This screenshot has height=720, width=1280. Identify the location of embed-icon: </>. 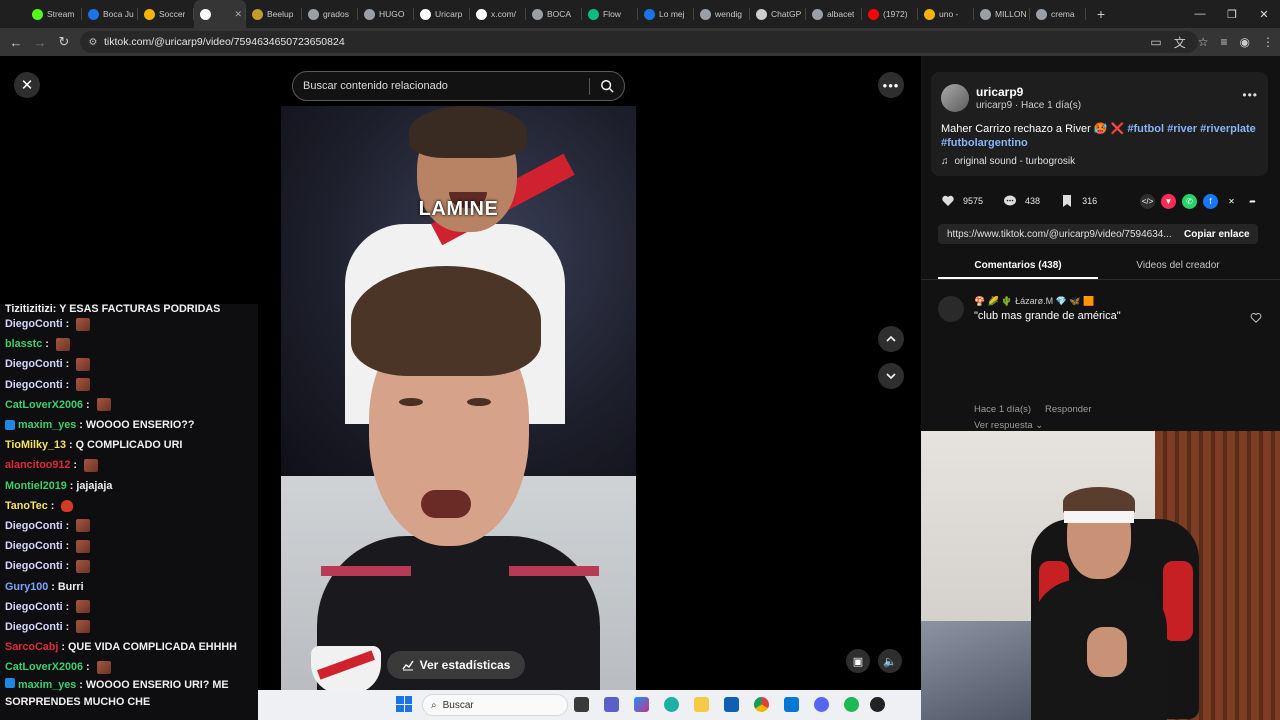
(1147, 201).